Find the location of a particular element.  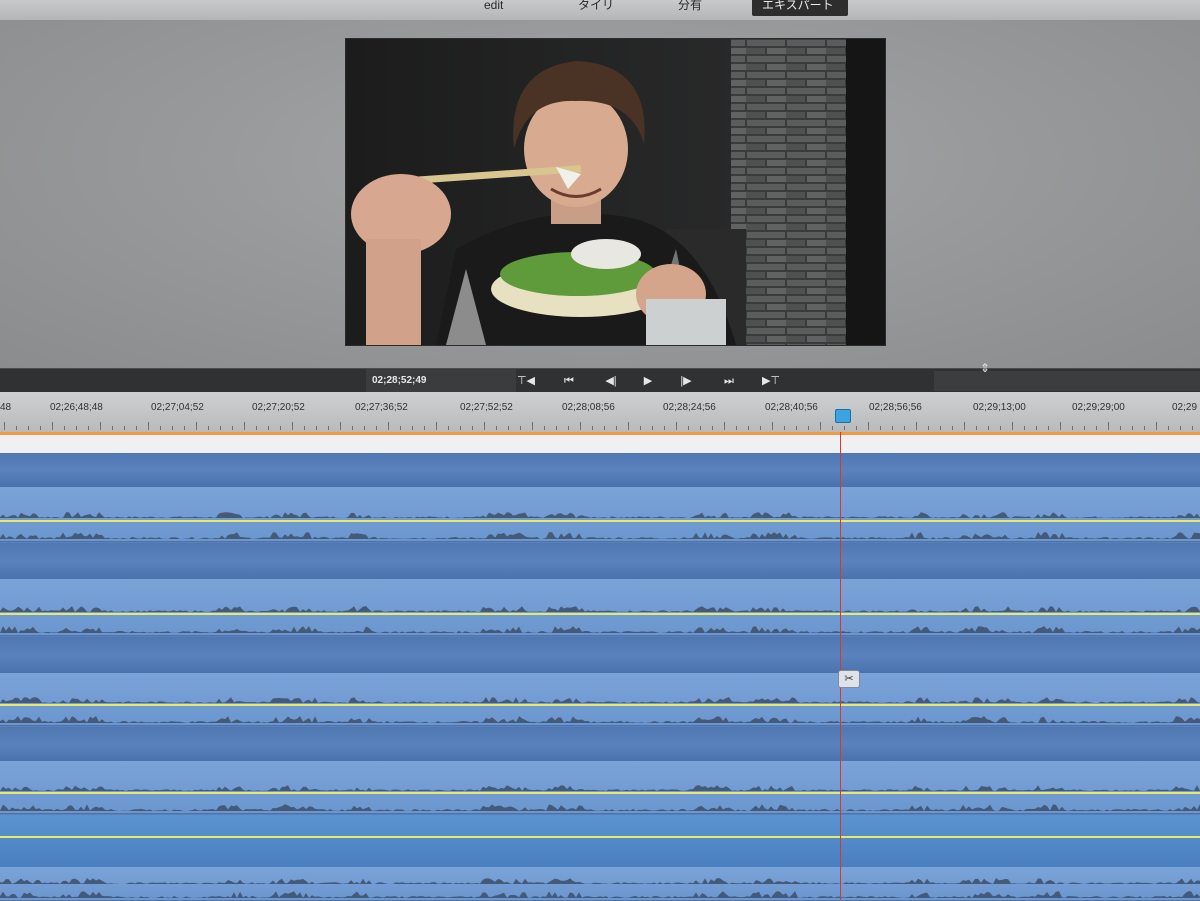

playhead-handle is located at coordinates (843, 416).